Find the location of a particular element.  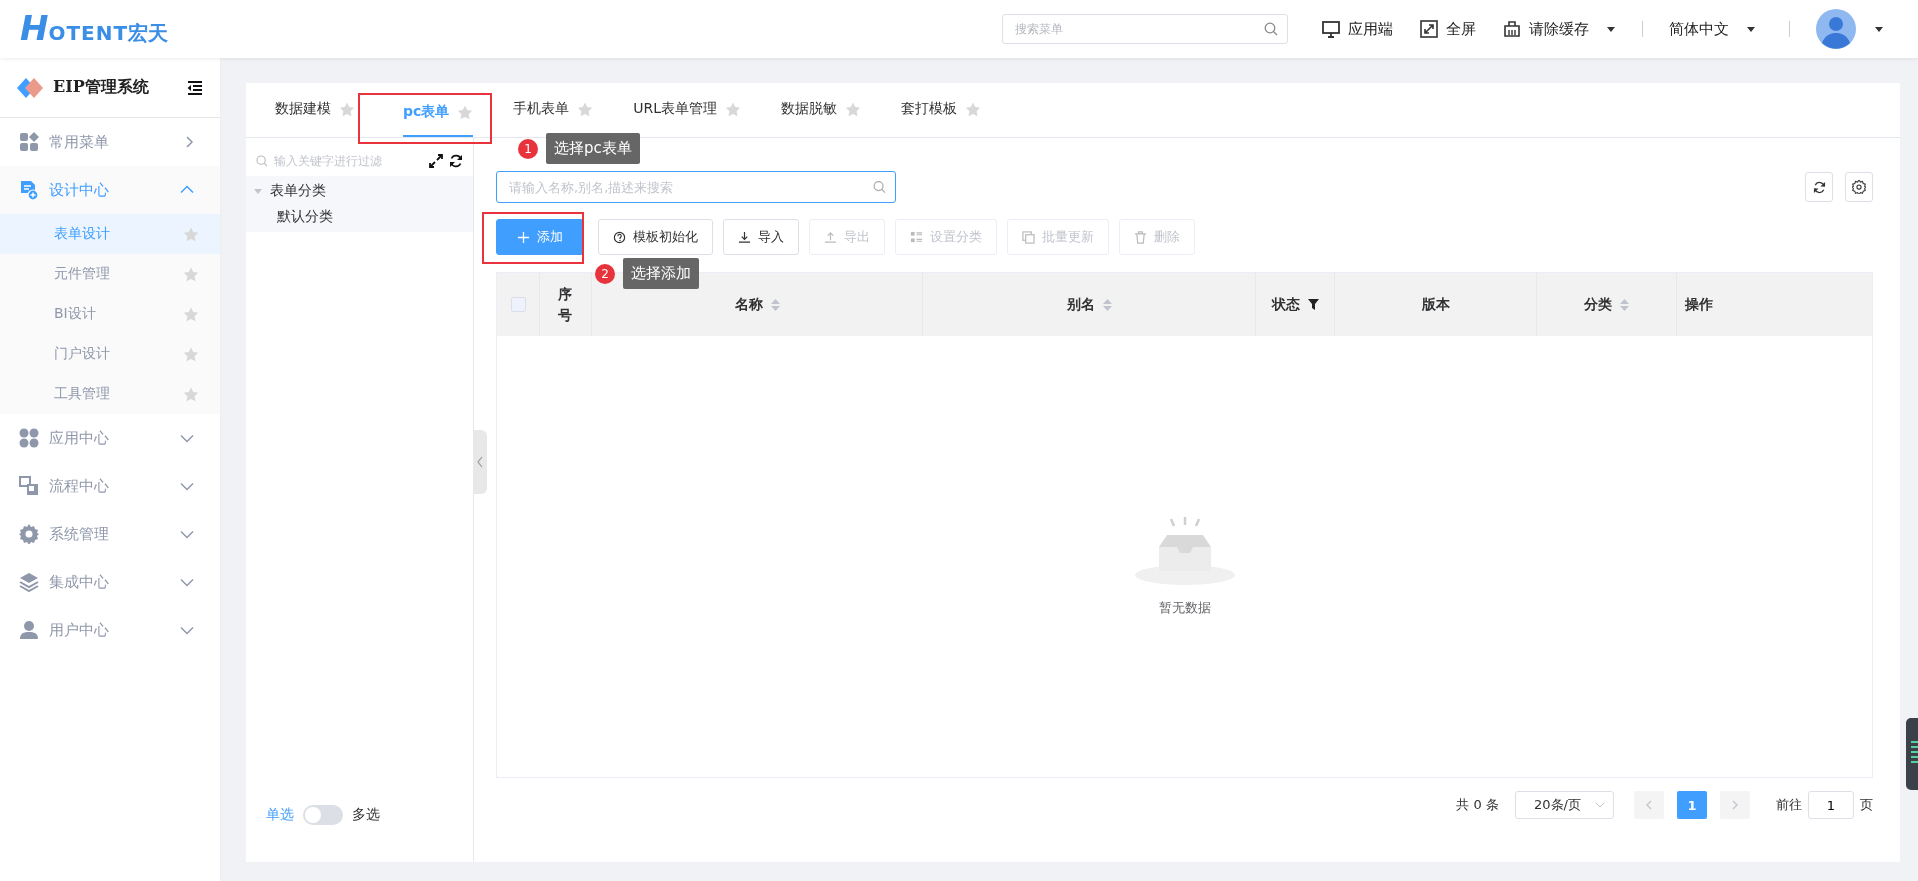

column-header: 版本 is located at coordinates (1435, 304).